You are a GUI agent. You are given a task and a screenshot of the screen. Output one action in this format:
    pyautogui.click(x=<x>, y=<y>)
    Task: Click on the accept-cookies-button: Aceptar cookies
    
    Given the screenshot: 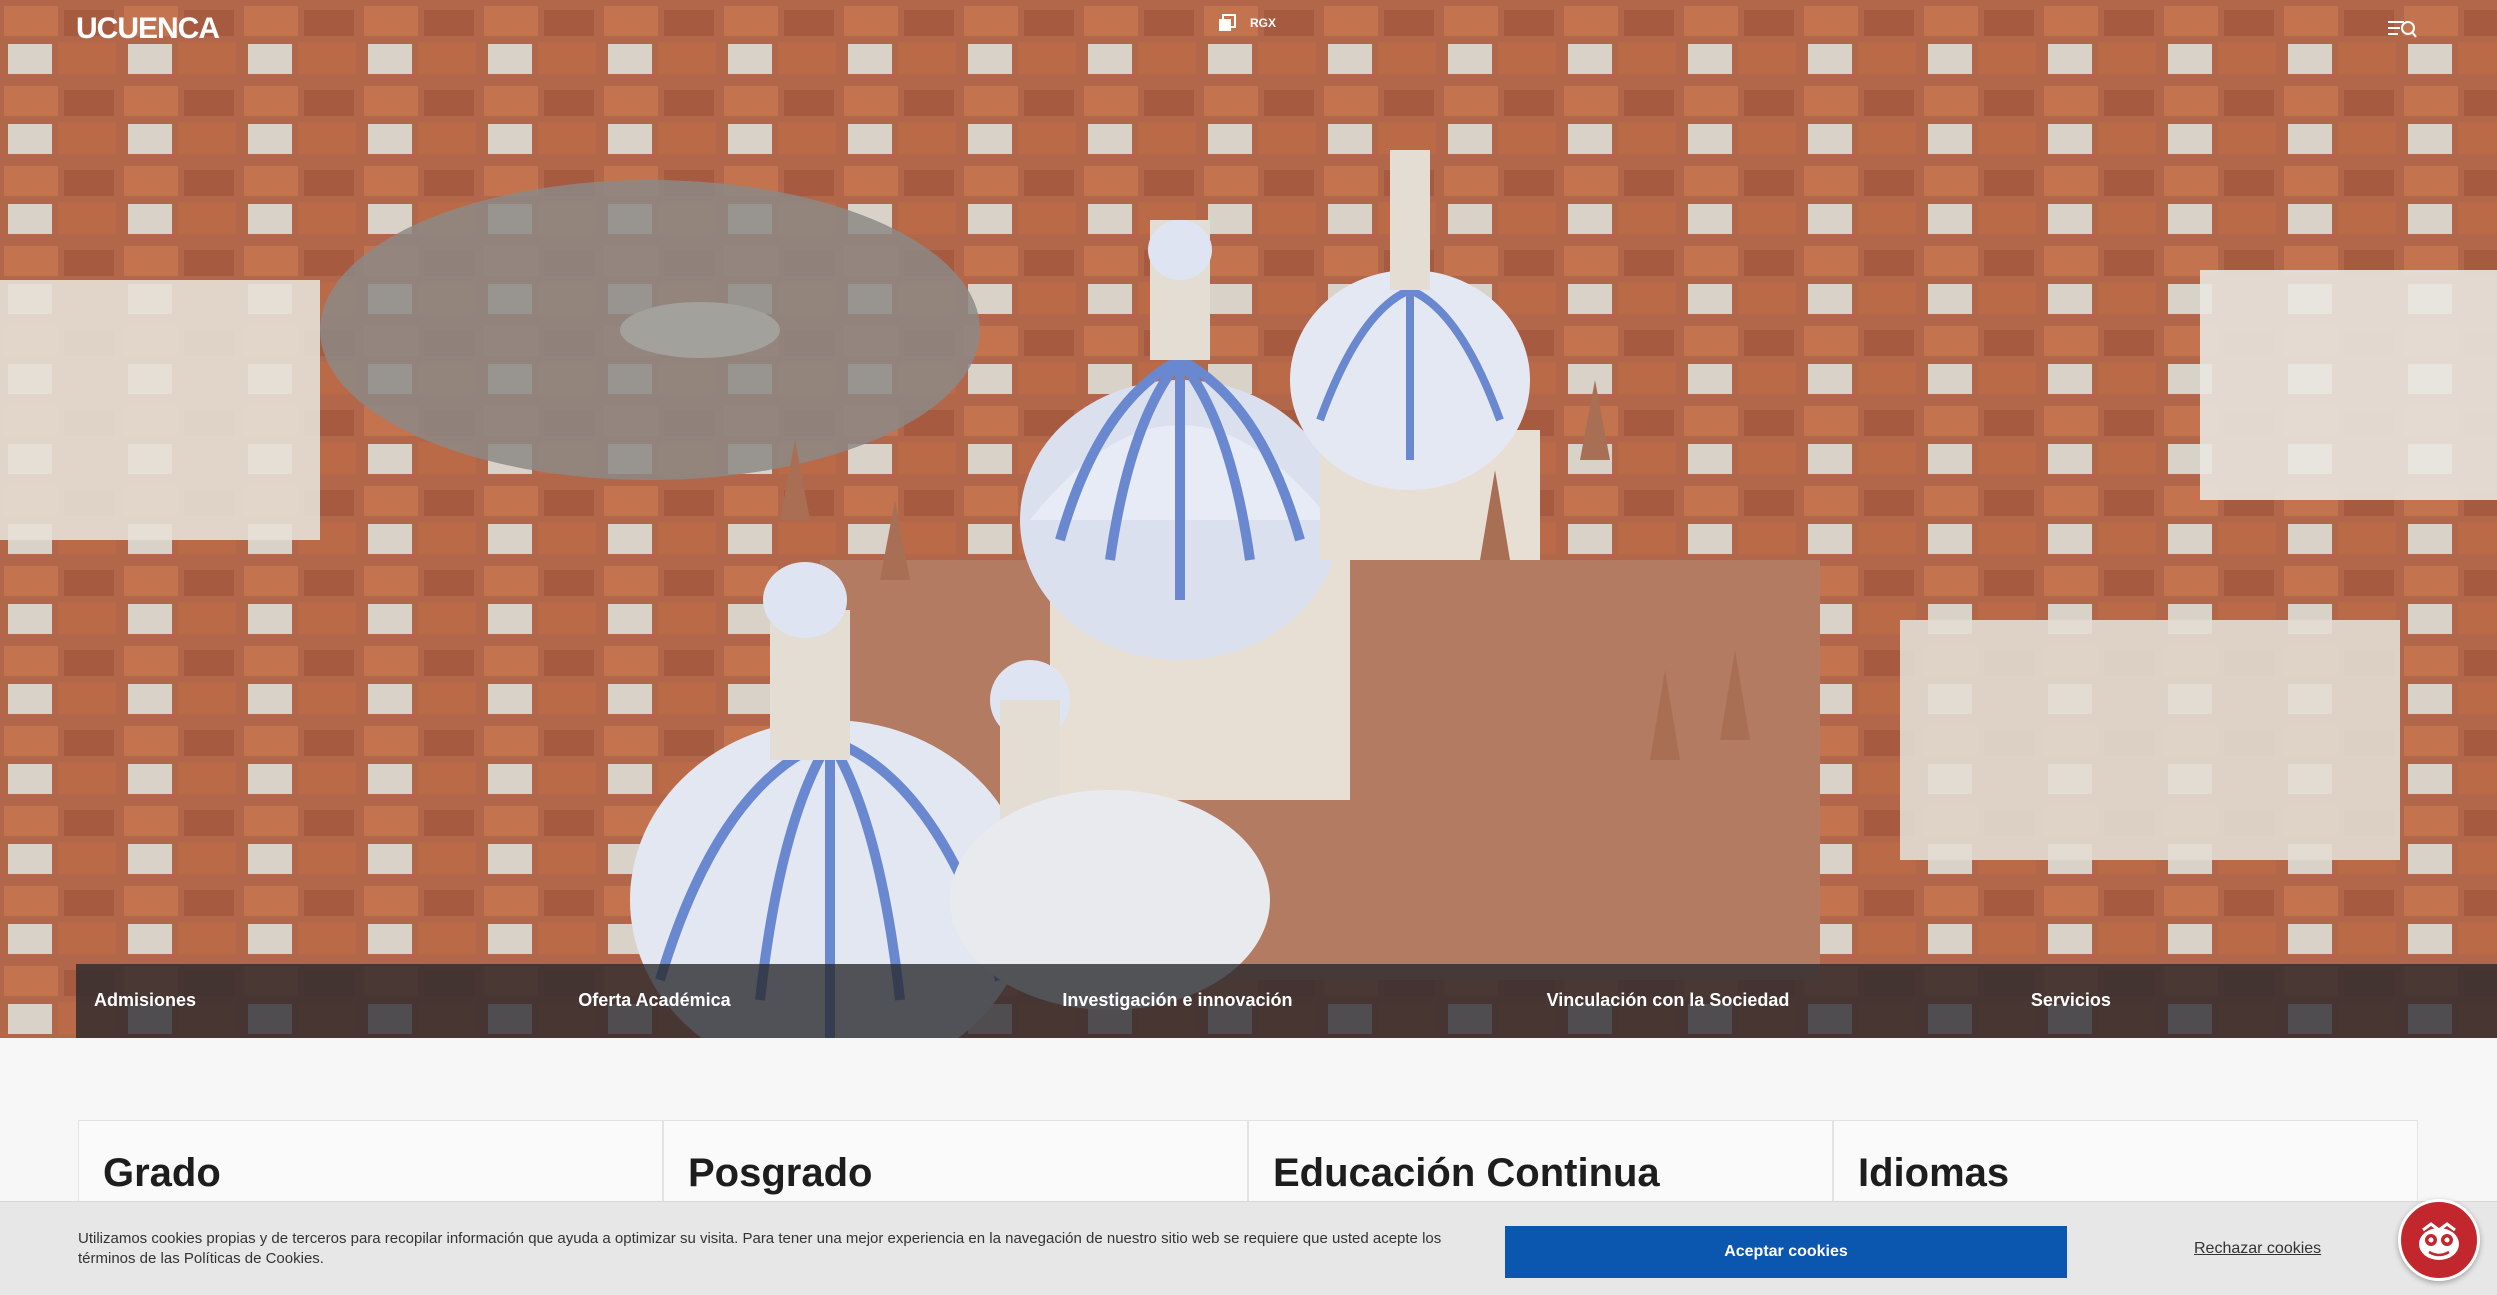 What is the action you would take?
    pyautogui.click(x=1786, y=1252)
    